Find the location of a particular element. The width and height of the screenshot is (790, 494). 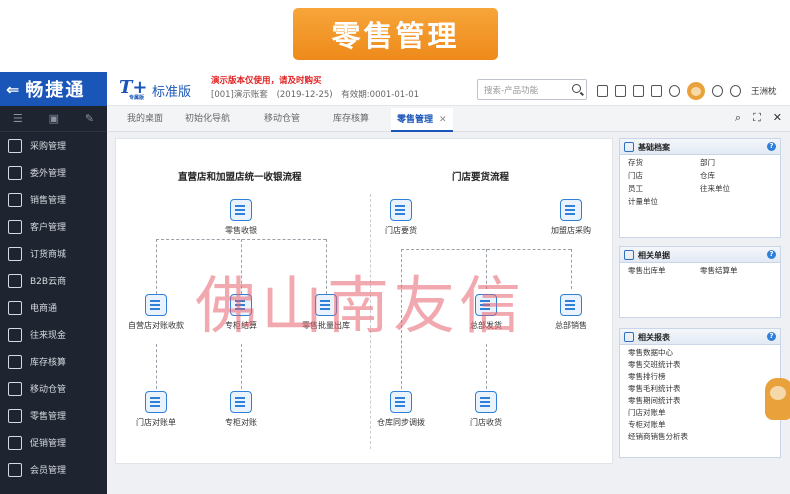

sidebar-item: 往来现金 is located at coordinates (53, 334).